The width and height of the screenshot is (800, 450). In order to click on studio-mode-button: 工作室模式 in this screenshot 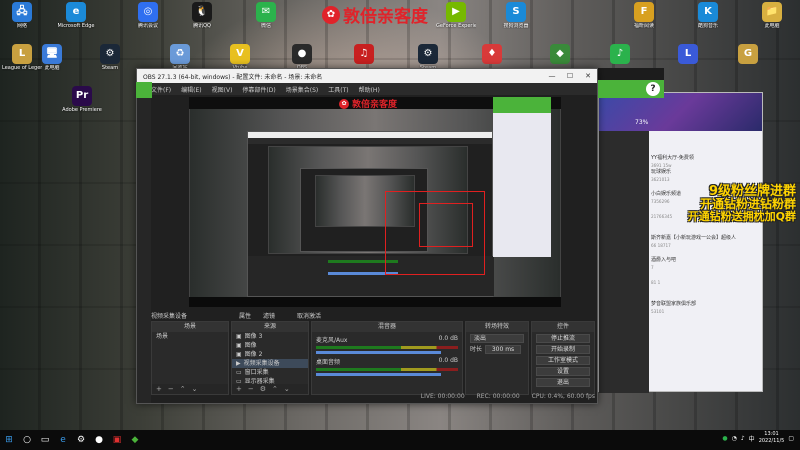, I will do `click(563, 360)`.